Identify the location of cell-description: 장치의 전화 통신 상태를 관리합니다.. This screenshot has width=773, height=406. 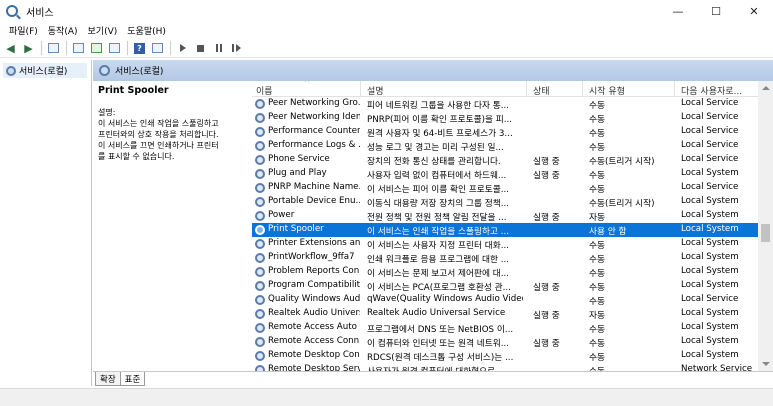
(434, 162).